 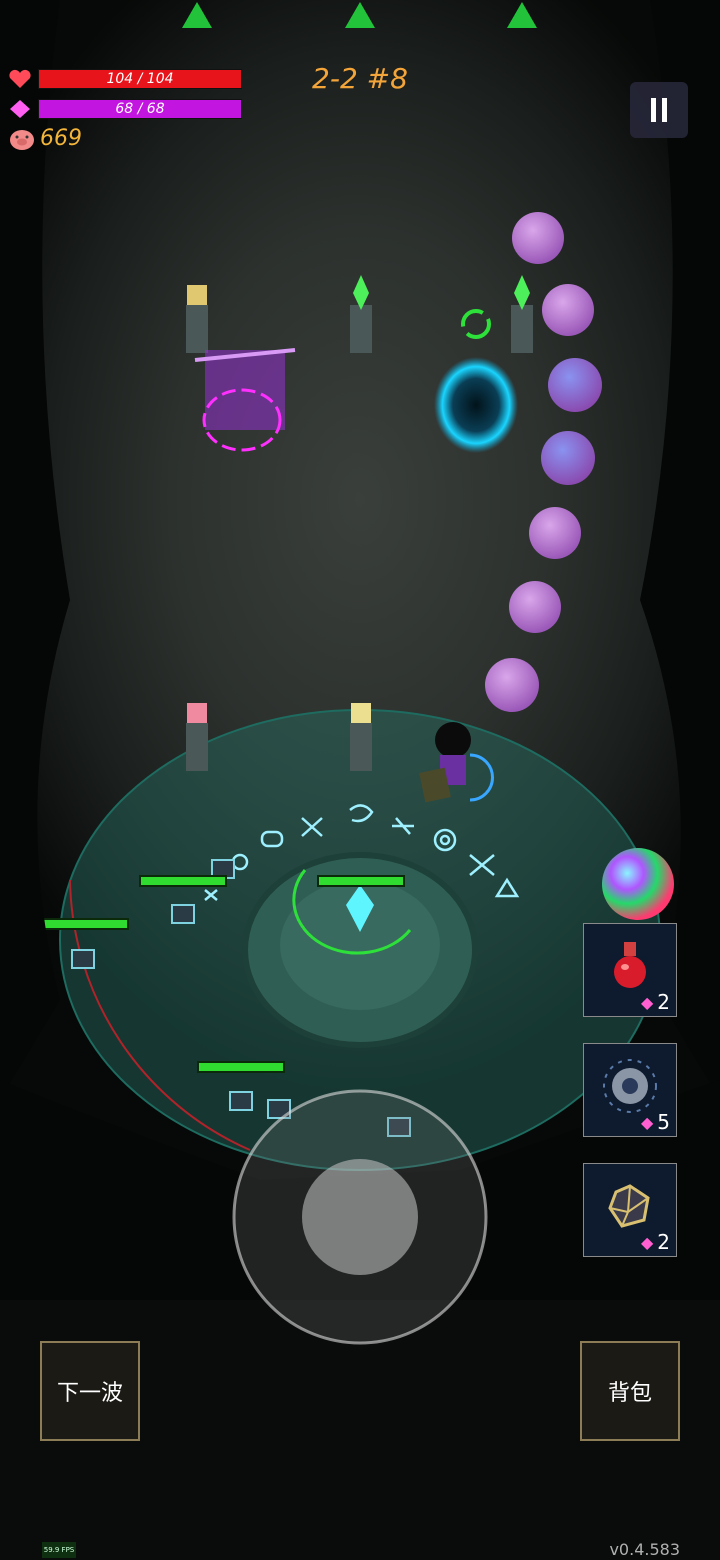 I want to click on virtual-joystick, so click(x=360, y=1217).